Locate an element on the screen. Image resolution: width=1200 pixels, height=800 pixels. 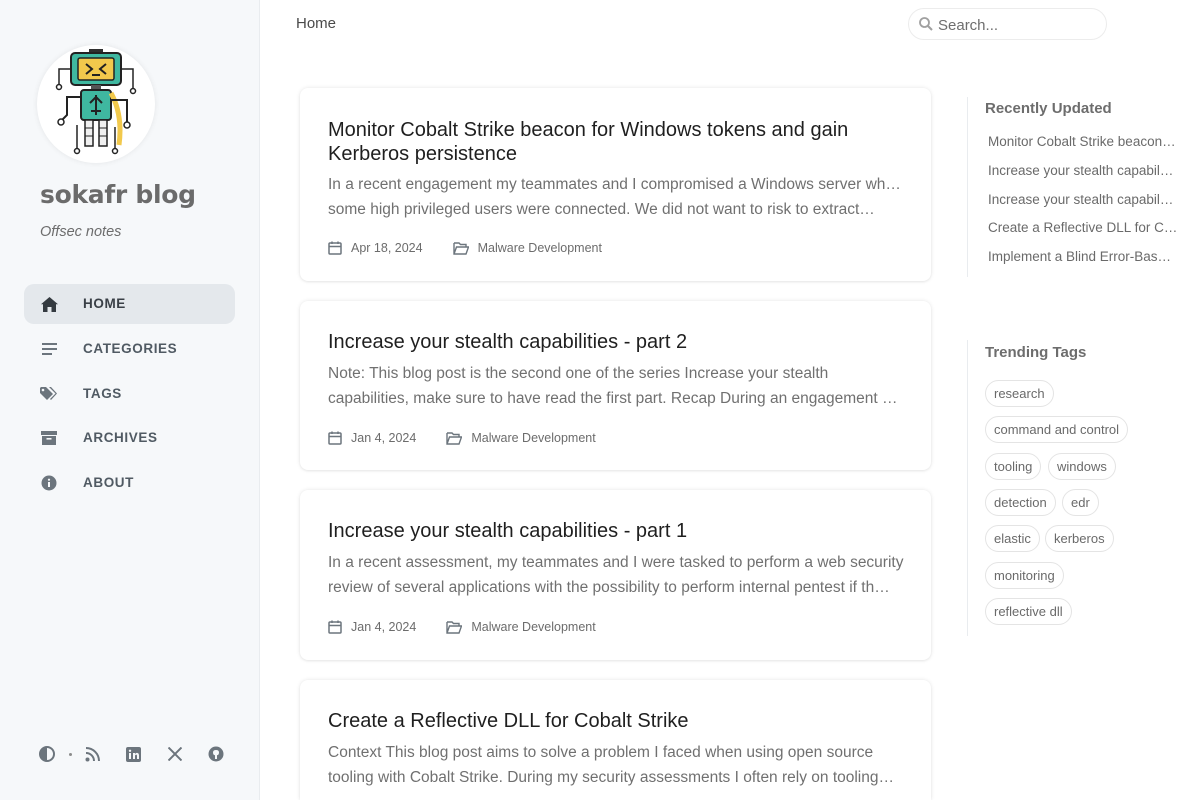
github-icon is located at coordinates (215, 754).